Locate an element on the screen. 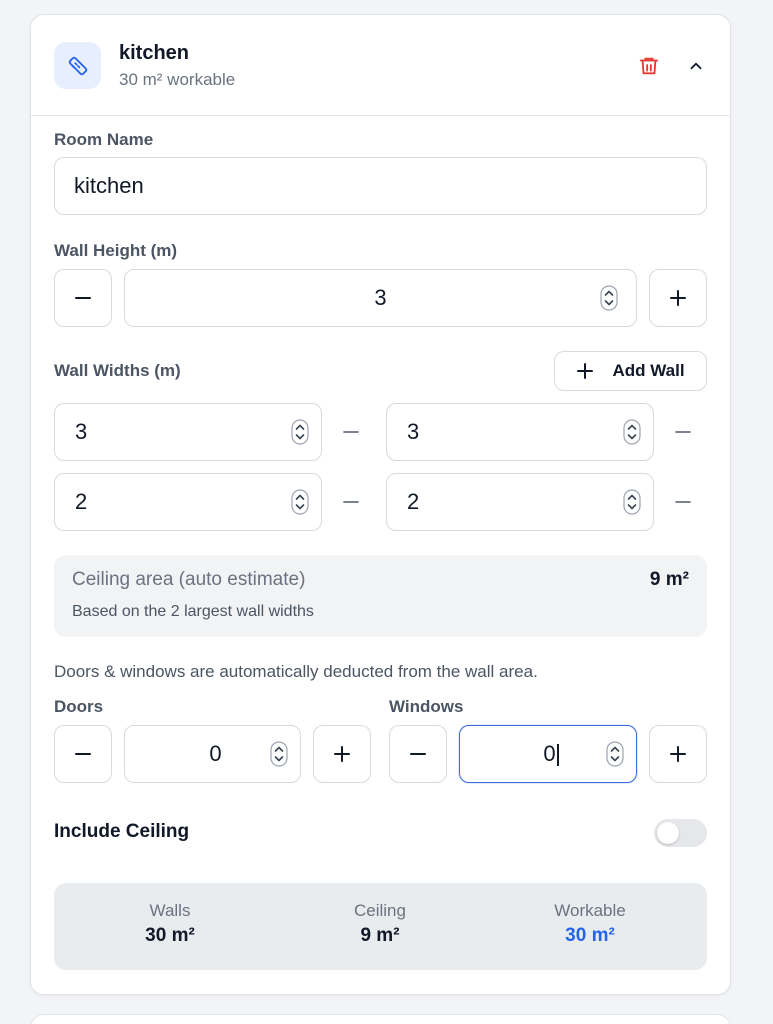 This screenshot has height=1024, width=773. windows-value: 0 is located at coordinates (549, 753).